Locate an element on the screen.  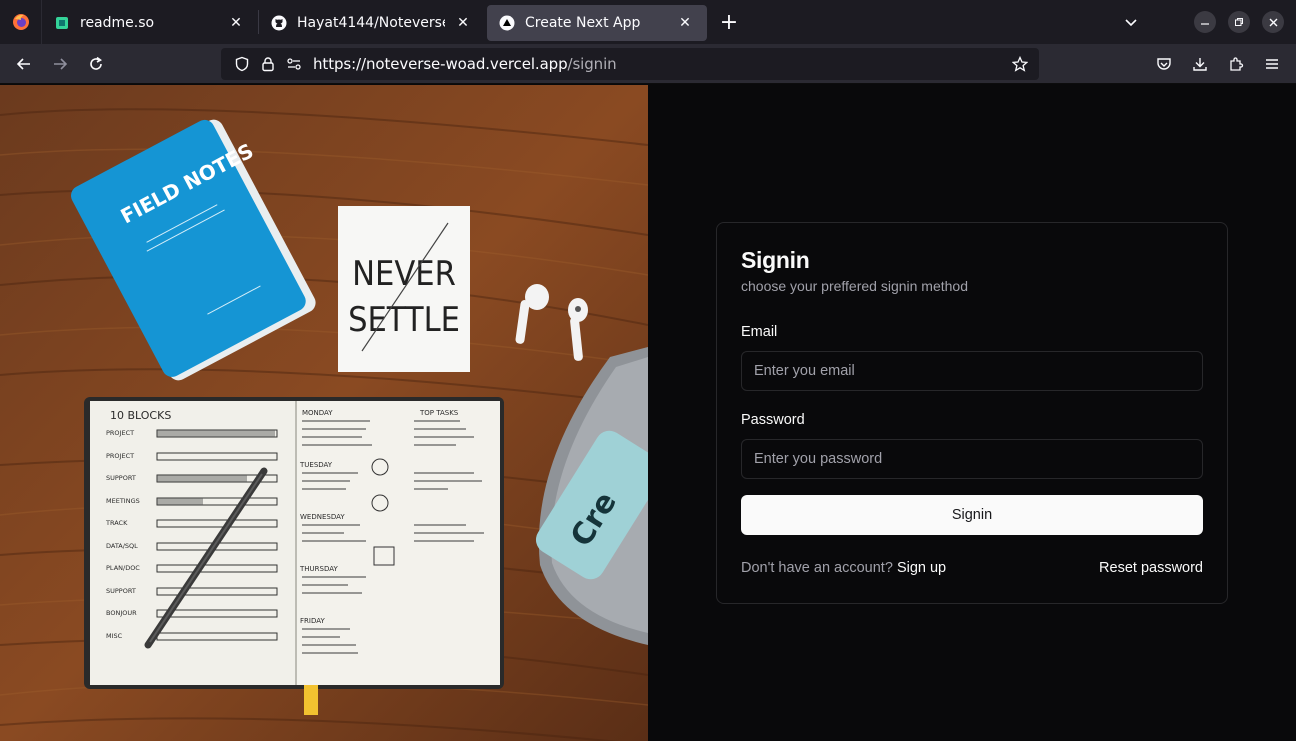
journal-row-label: PLAN/DOC is located at coordinates (123, 568).